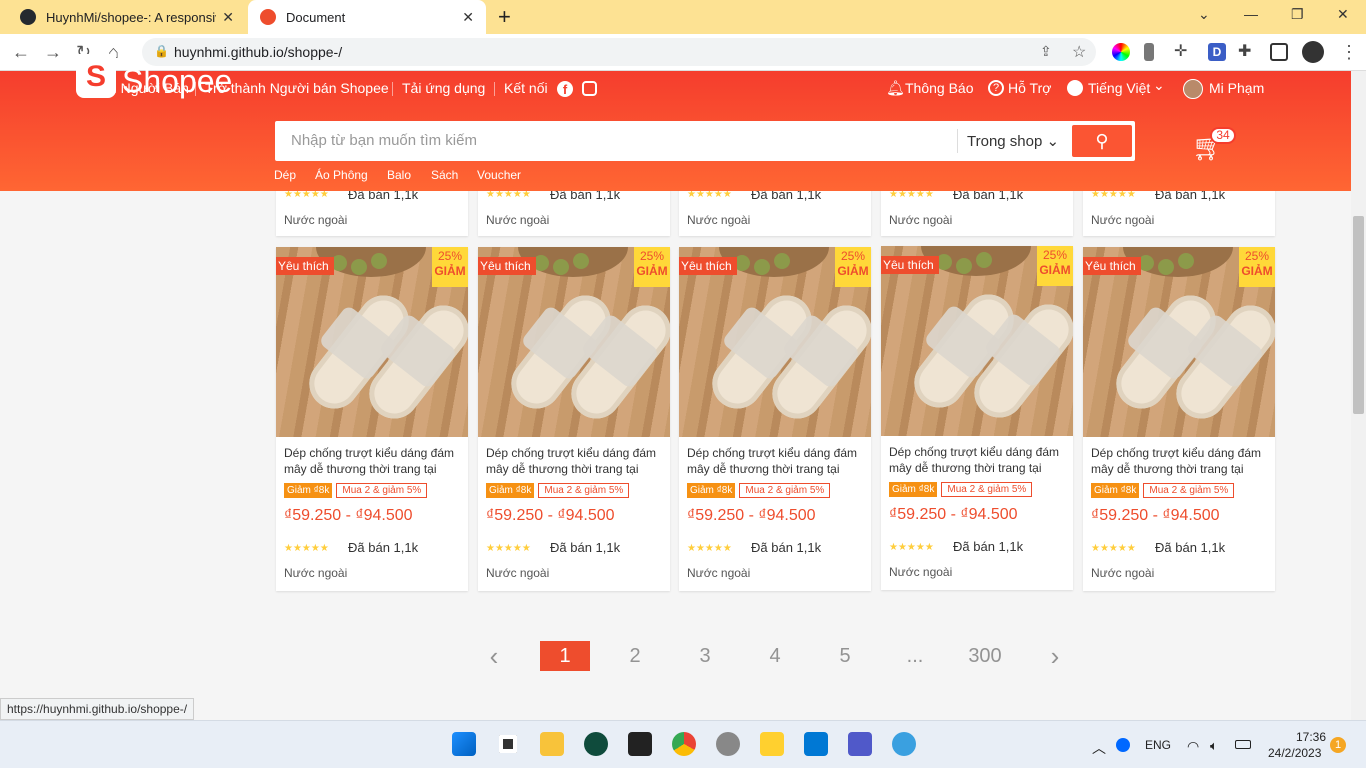 This screenshot has height=768, width=1366. What do you see at coordinates (1217, 52) in the screenshot?
I see `d-extension-icon: D` at bounding box center [1217, 52].